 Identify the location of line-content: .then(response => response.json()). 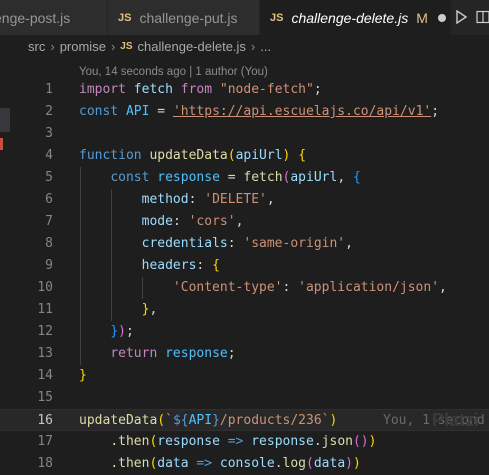
(243, 441).